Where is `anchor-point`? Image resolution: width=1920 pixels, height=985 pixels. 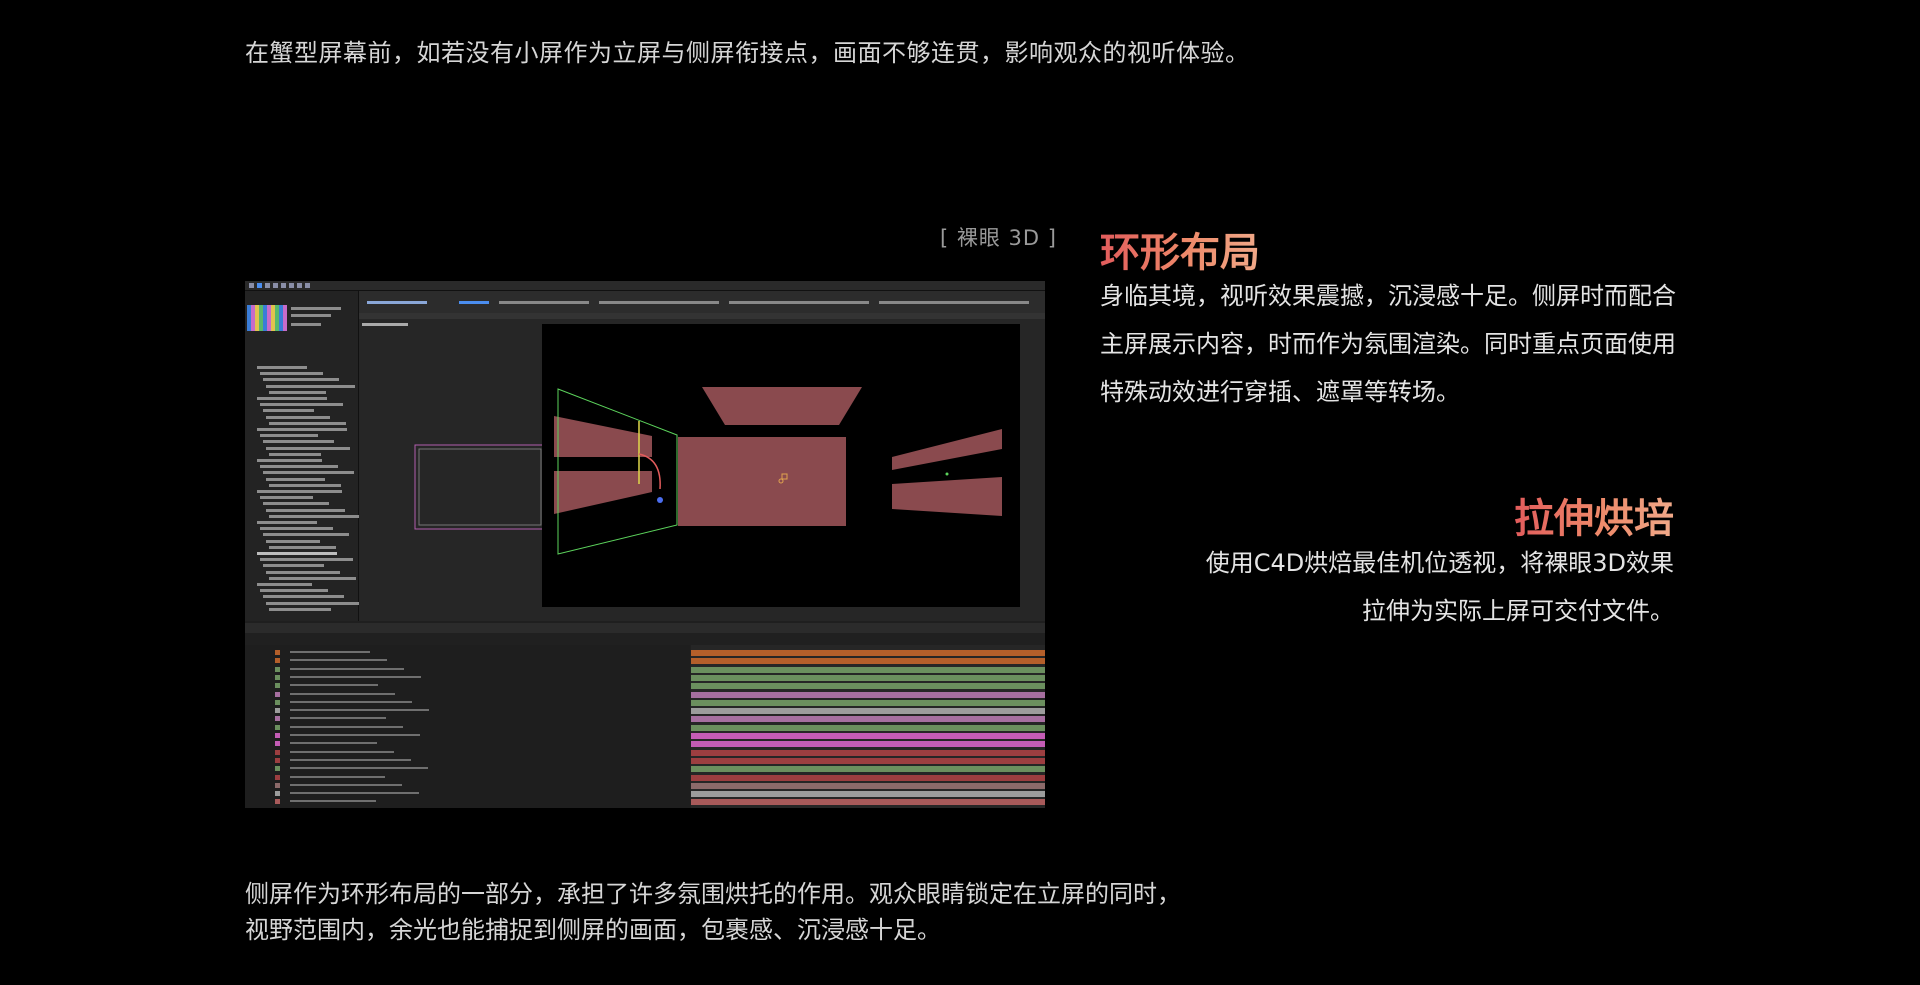 anchor-point is located at coordinates (660, 500).